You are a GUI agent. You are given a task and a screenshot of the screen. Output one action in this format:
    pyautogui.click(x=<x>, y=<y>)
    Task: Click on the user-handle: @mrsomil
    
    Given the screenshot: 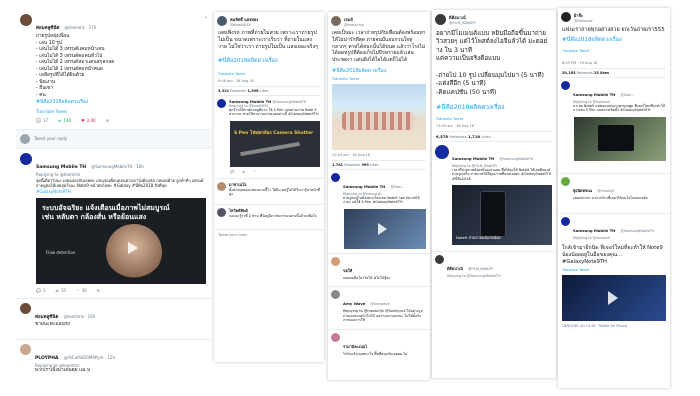 What is the action you would take?
    pyautogui.click(x=605, y=190)
    